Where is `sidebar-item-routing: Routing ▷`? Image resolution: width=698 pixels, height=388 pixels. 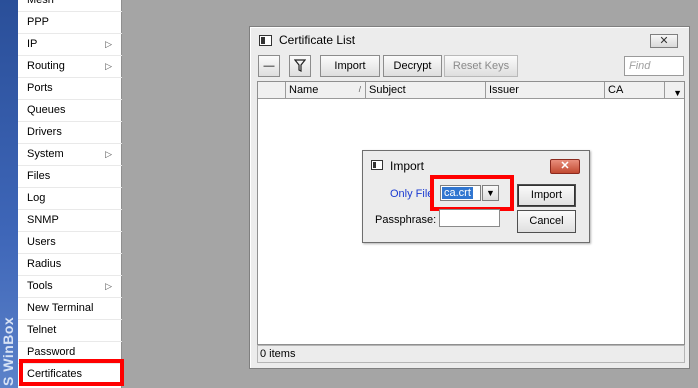 sidebar-item-routing: Routing ▷ is located at coordinates (70, 67).